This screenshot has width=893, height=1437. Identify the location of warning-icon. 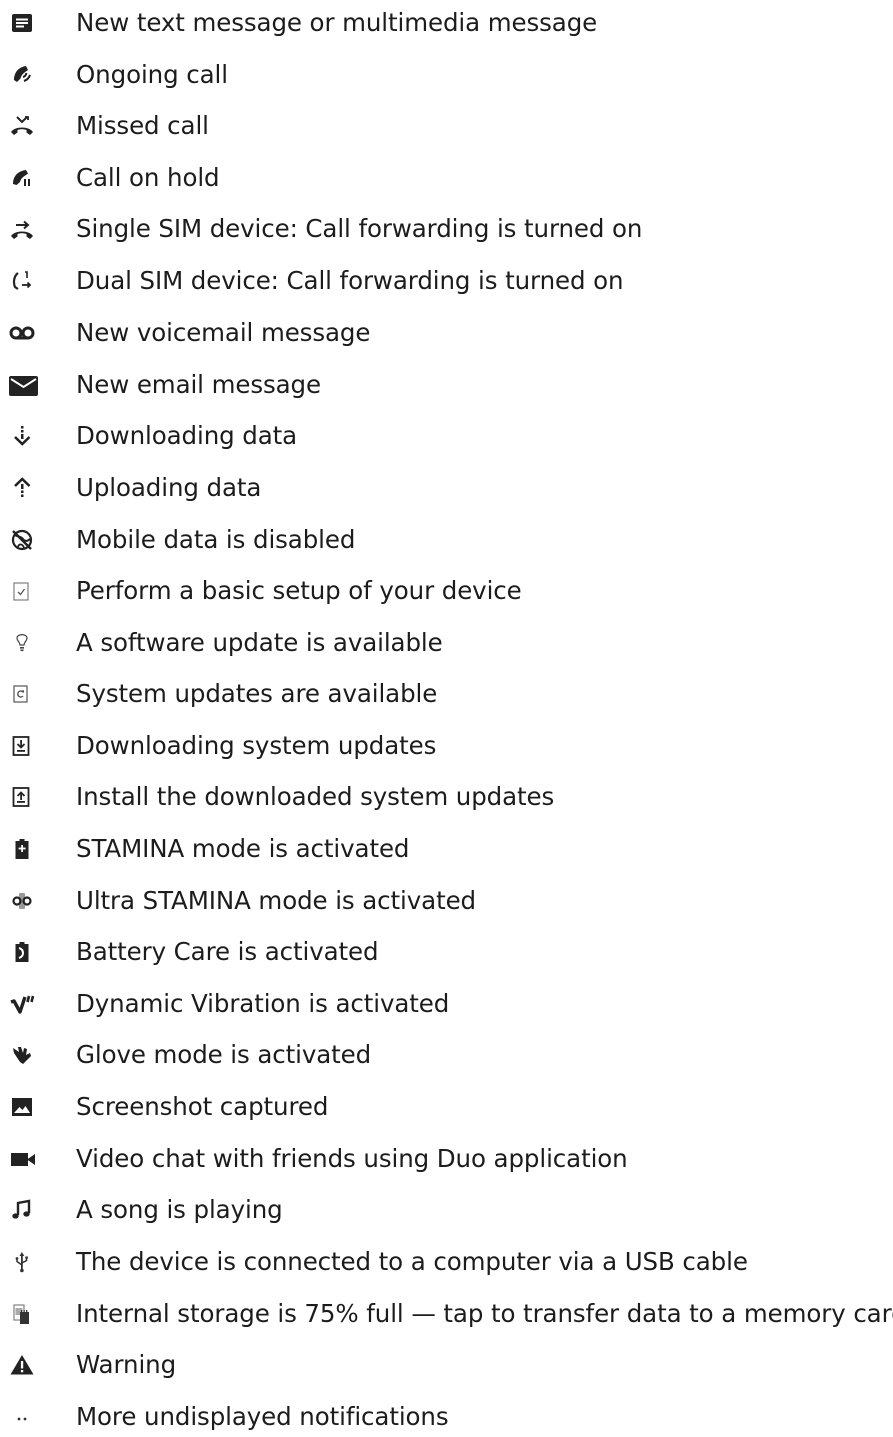
(22, 1365).